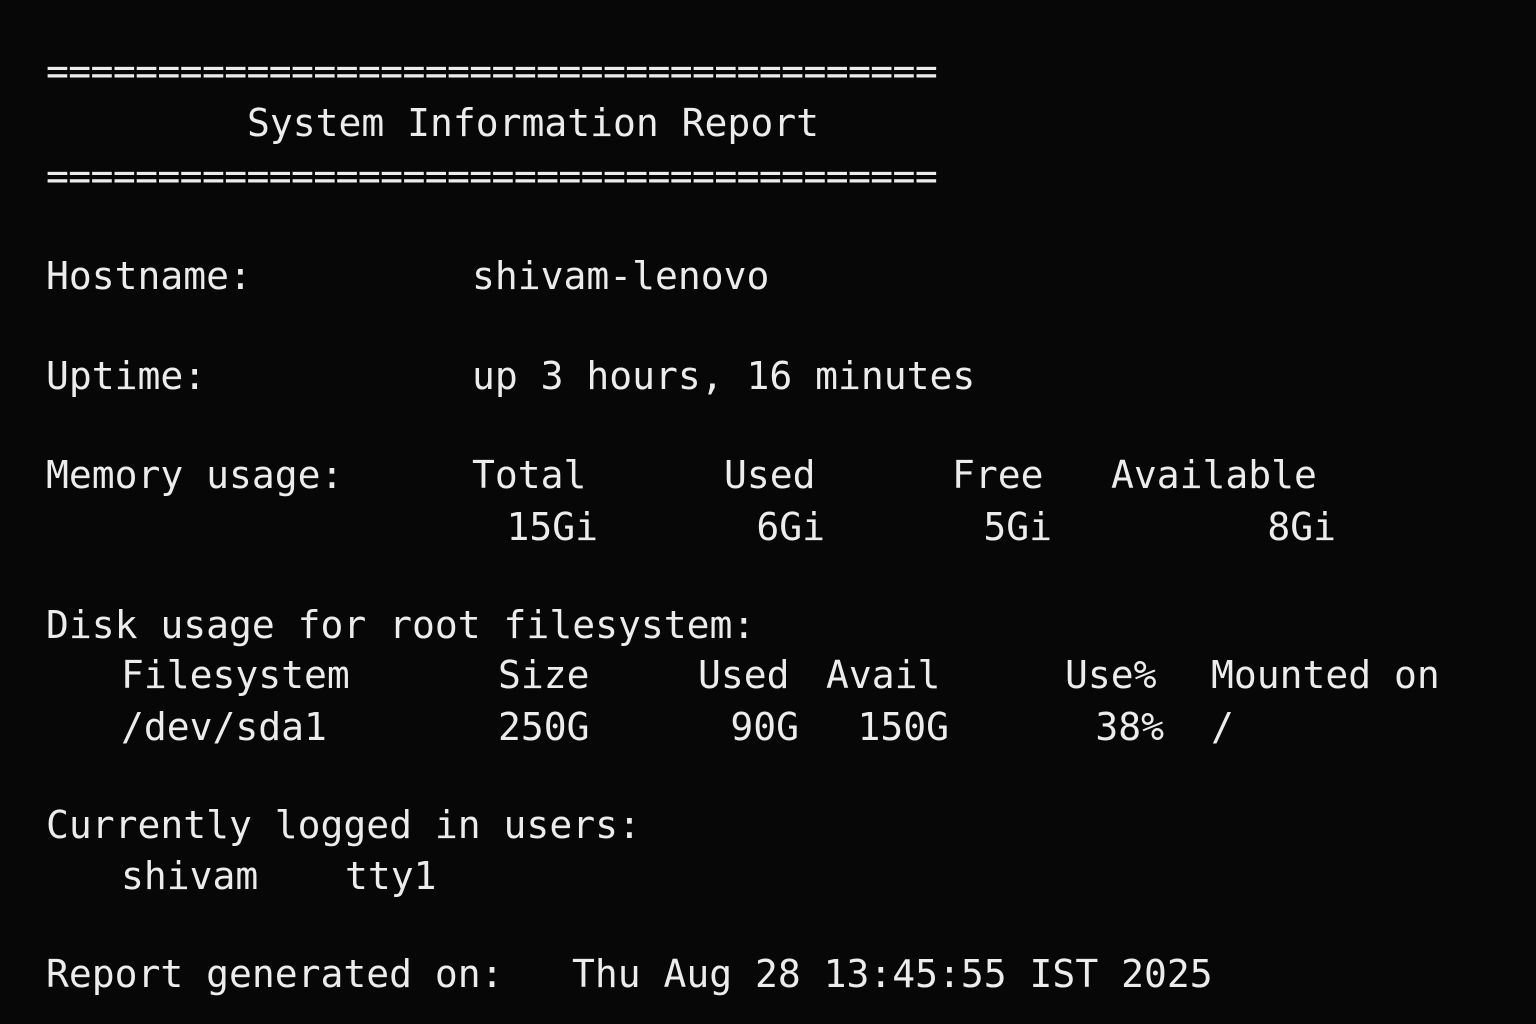 This screenshot has height=1024, width=1536. Describe the element at coordinates (190, 876) in the screenshot. I see `user-name: shivam` at that location.